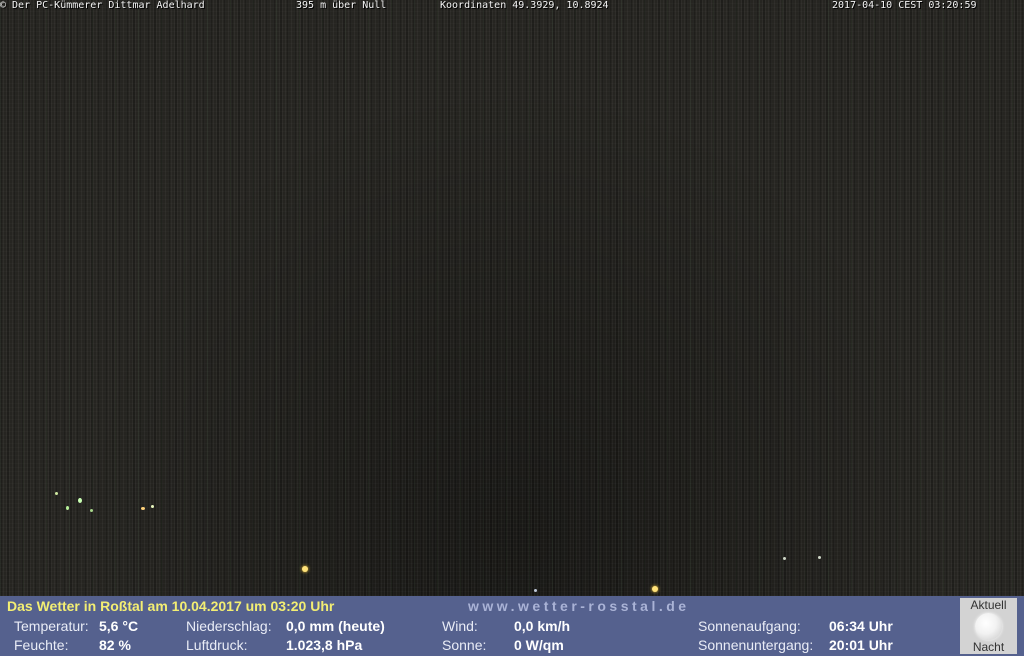  What do you see at coordinates (749, 626) in the screenshot?
I see `sunrise-label: Sonnenaufgang:` at bounding box center [749, 626].